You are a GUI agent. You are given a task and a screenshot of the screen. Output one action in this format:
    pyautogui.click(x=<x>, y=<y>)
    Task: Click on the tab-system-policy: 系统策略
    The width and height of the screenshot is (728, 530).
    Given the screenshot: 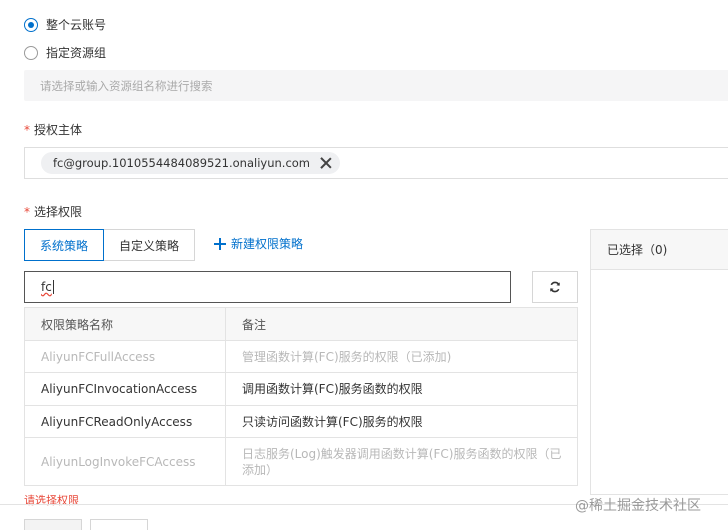 What is the action you would take?
    pyautogui.click(x=64, y=245)
    